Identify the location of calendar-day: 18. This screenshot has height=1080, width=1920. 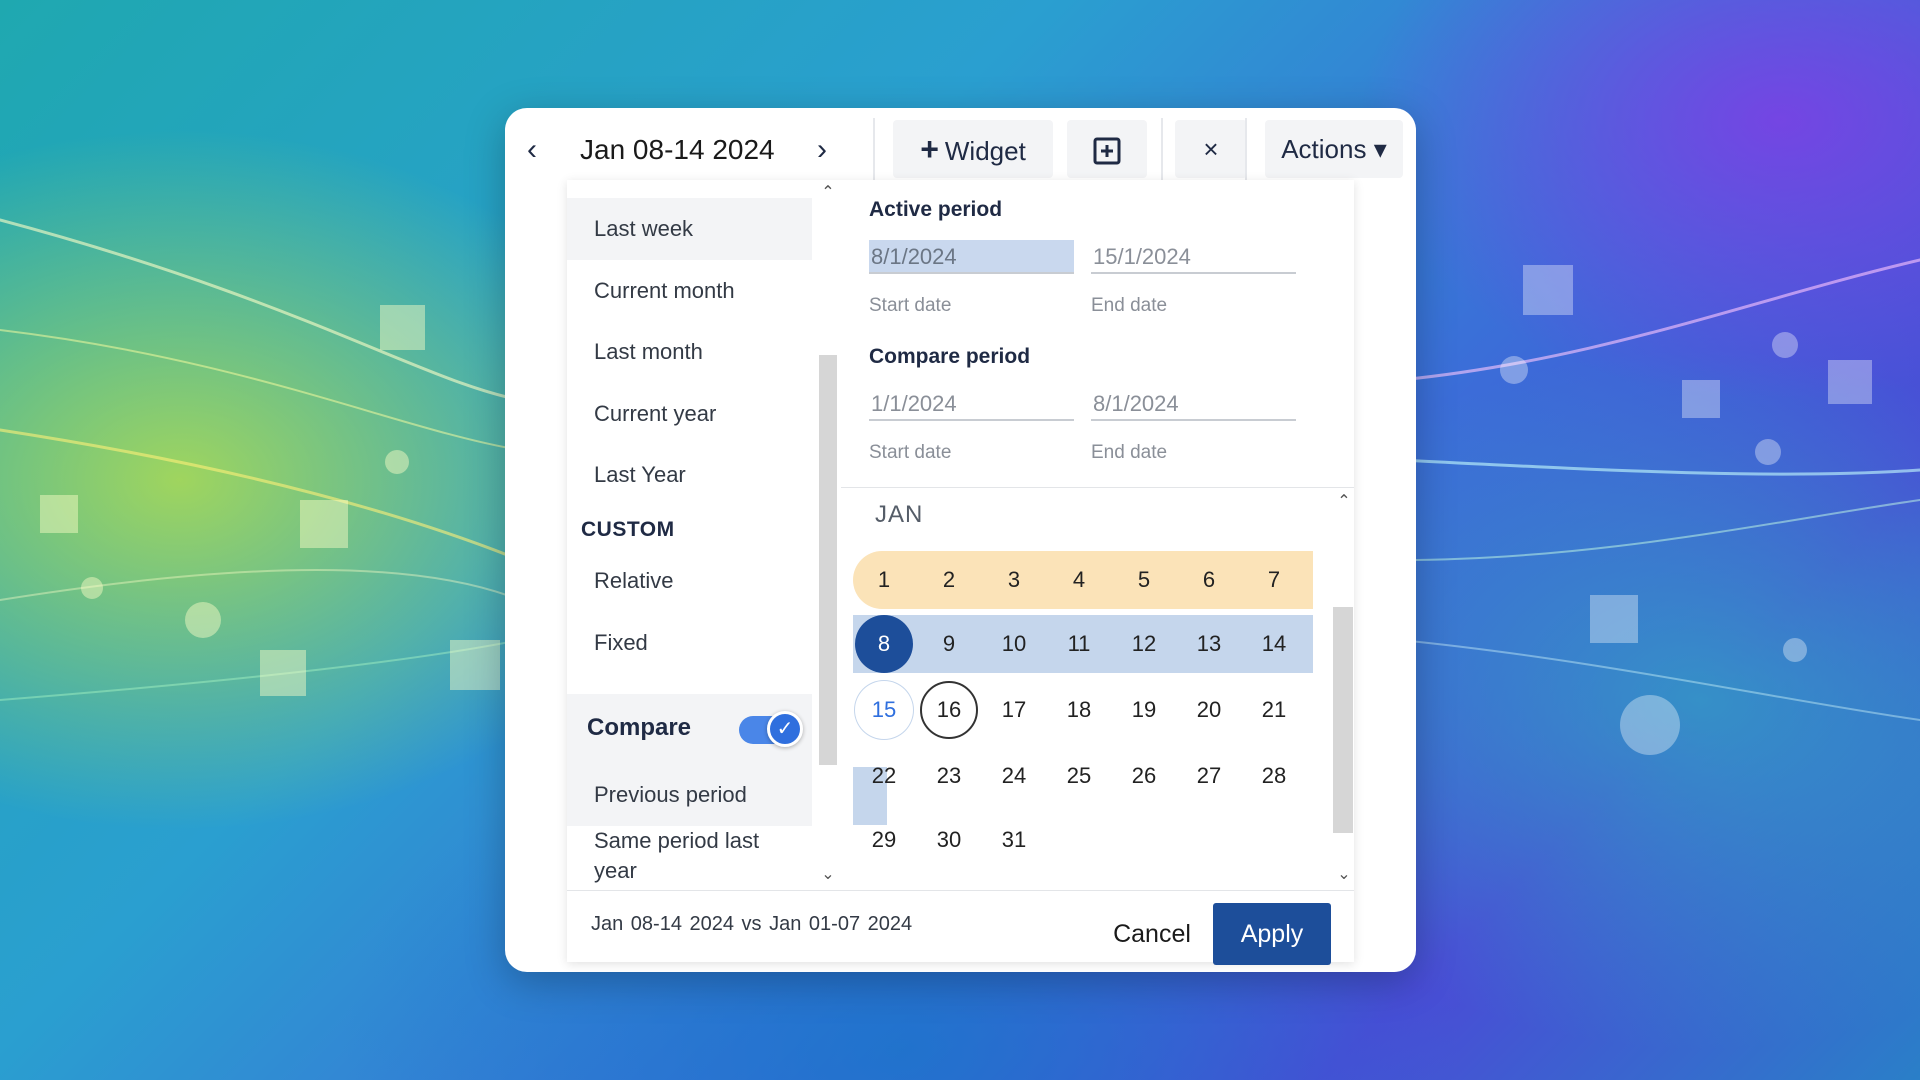
(1079, 710).